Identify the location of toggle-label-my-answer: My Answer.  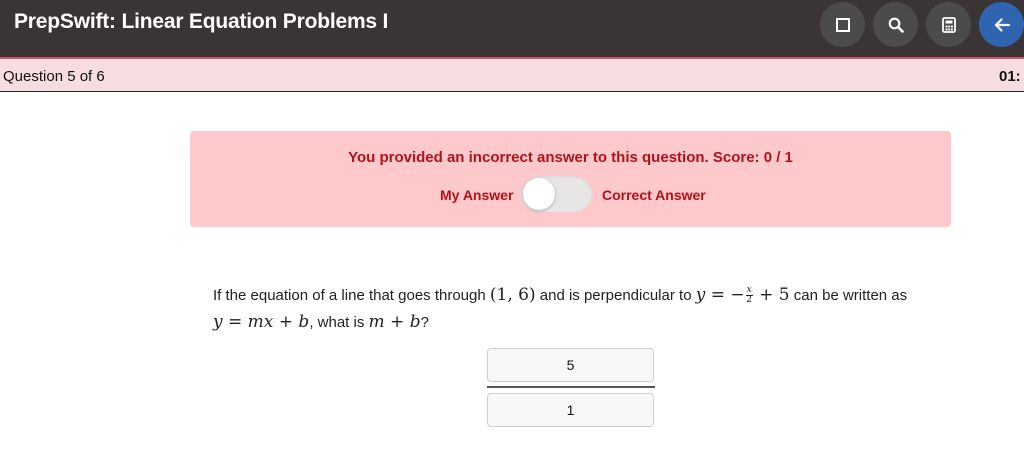
(476, 195).